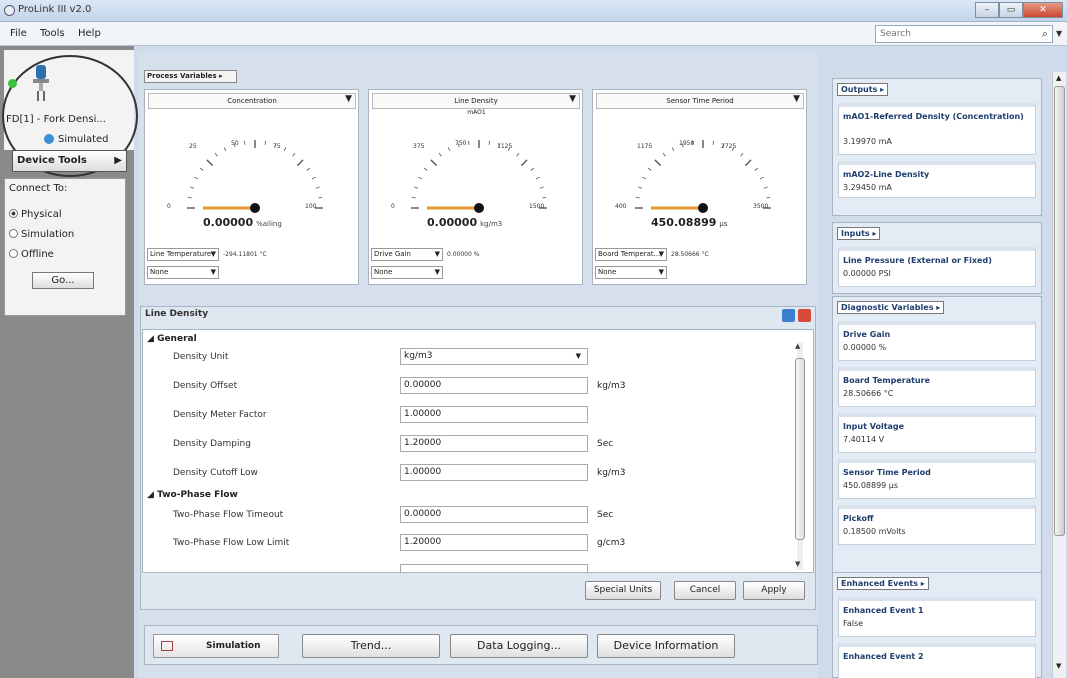 The width and height of the screenshot is (1067, 678). Describe the element at coordinates (9, 10) in the screenshot. I see `app-icon` at that location.